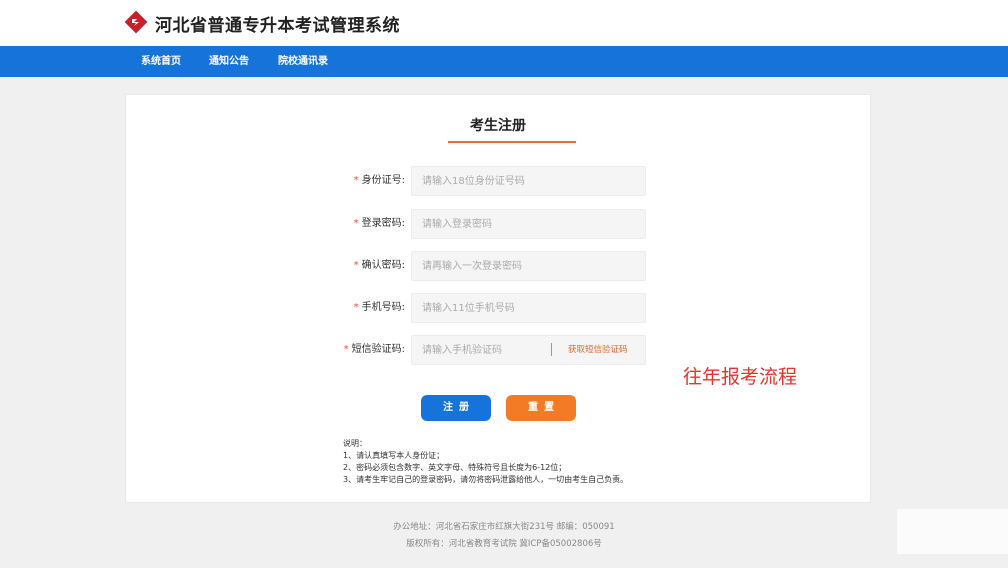 The height and width of the screenshot is (568, 1008). What do you see at coordinates (277, 26) in the screenshot?
I see `site-title: 河北省普通专升本考试管理系统` at bounding box center [277, 26].